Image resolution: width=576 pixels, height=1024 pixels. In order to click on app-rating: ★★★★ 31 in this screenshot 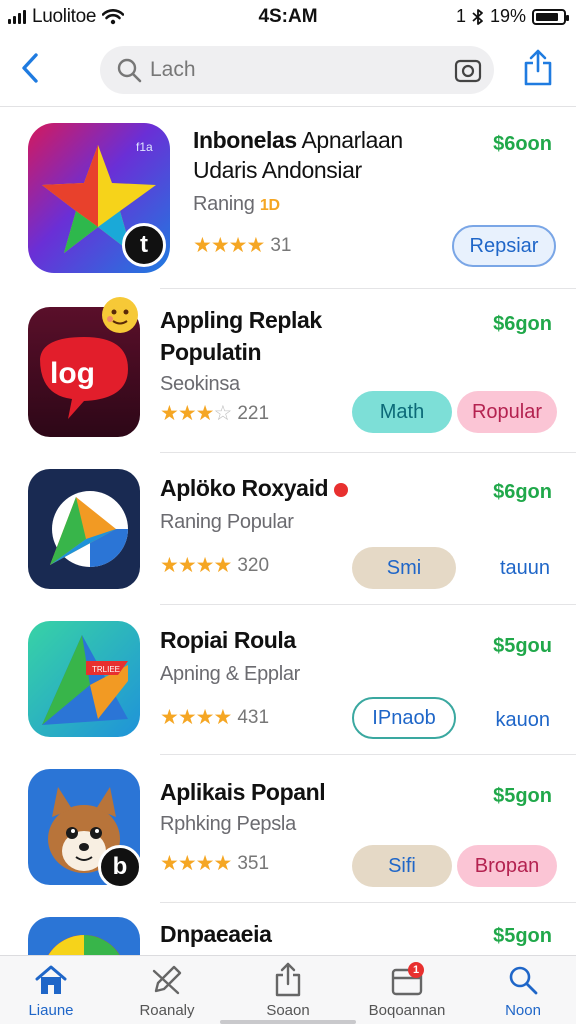, I will do `click(242, 245)`.